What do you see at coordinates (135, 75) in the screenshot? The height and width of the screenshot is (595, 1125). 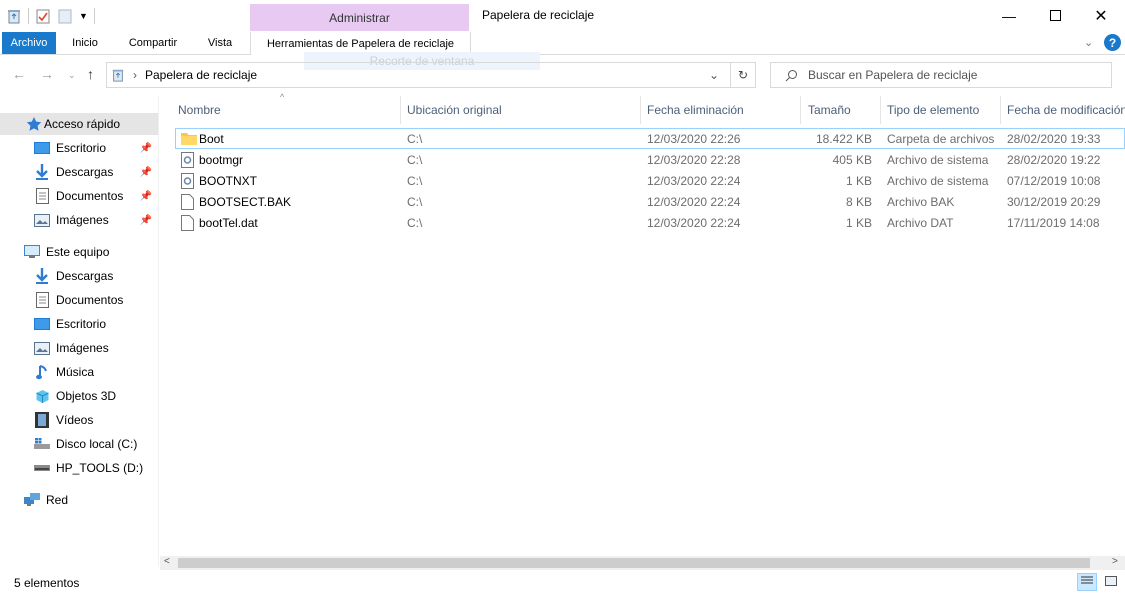 I see `breadcrumb-chevron-icon: ›` at bounding box center [135, 75].